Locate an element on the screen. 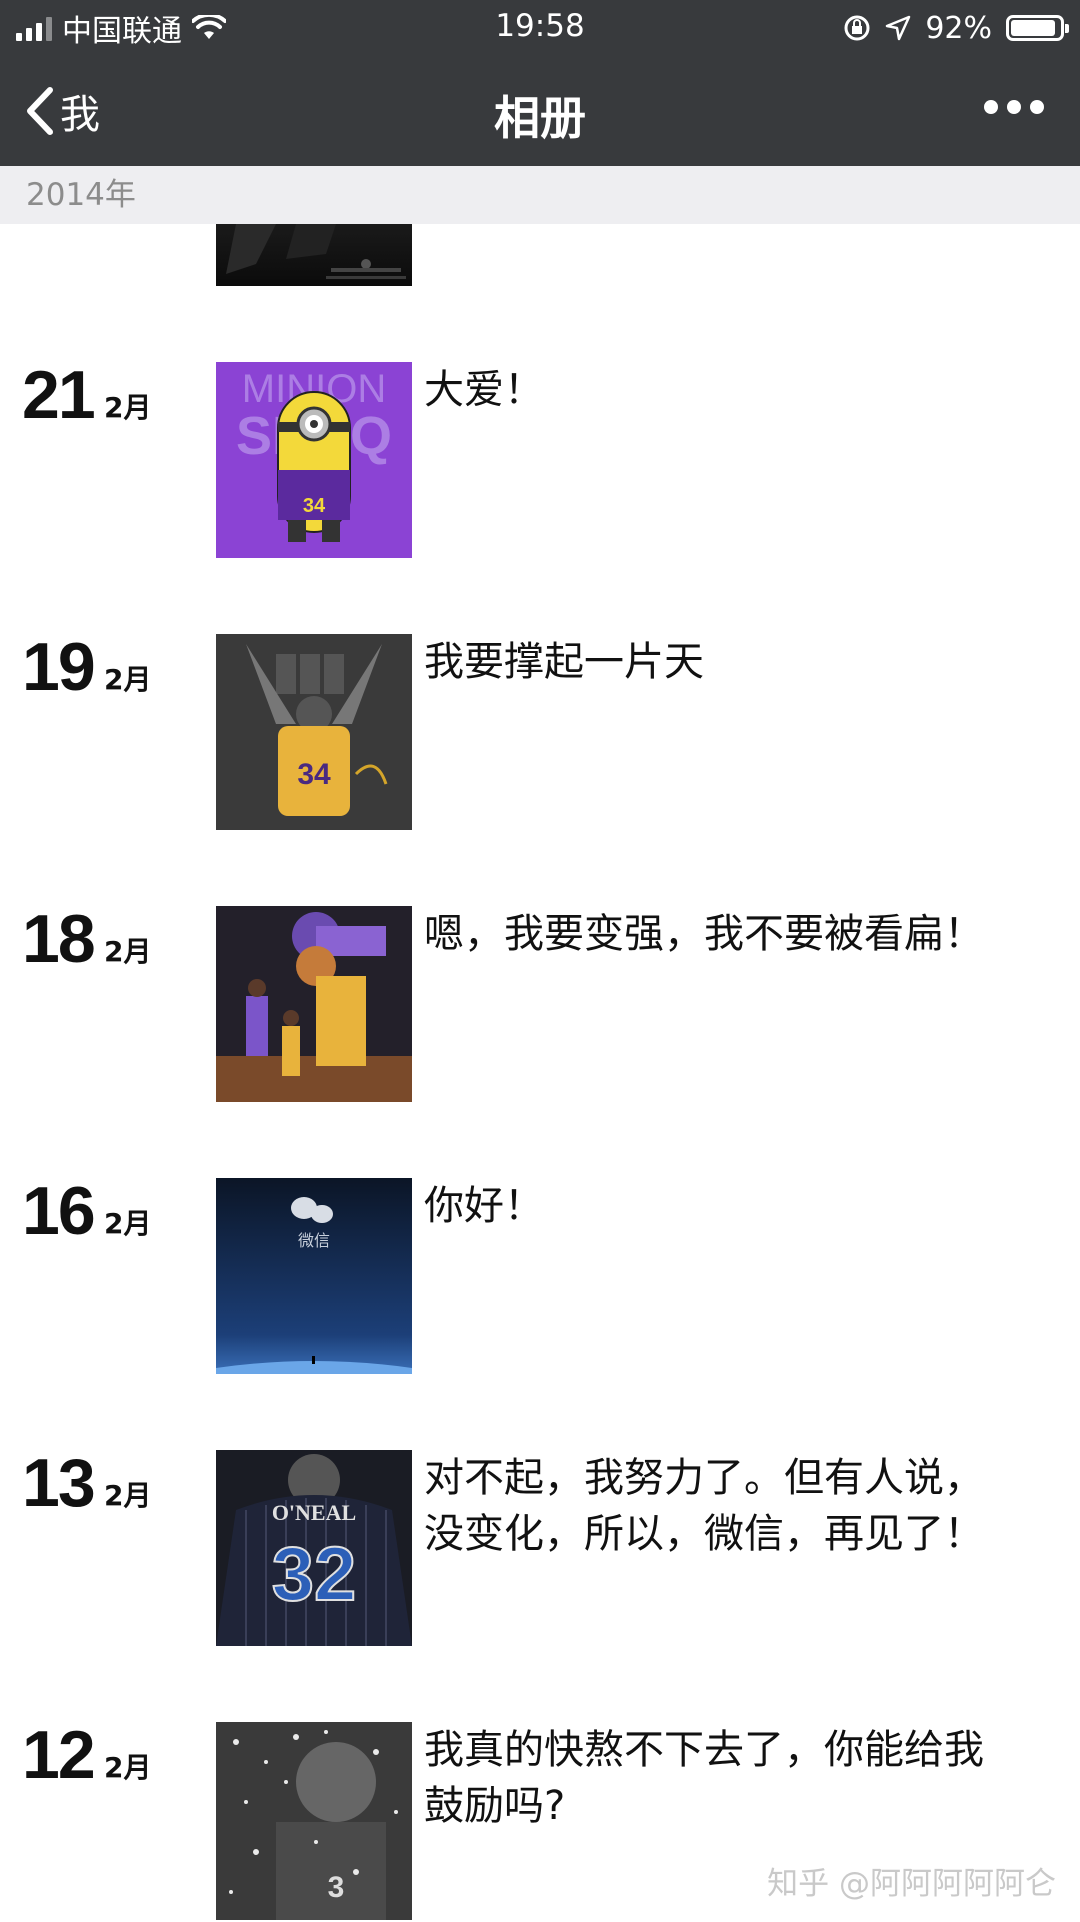 The height and width of the screenshot is (1922, 1080). more-options-button is located at coordinates (1014, 107).